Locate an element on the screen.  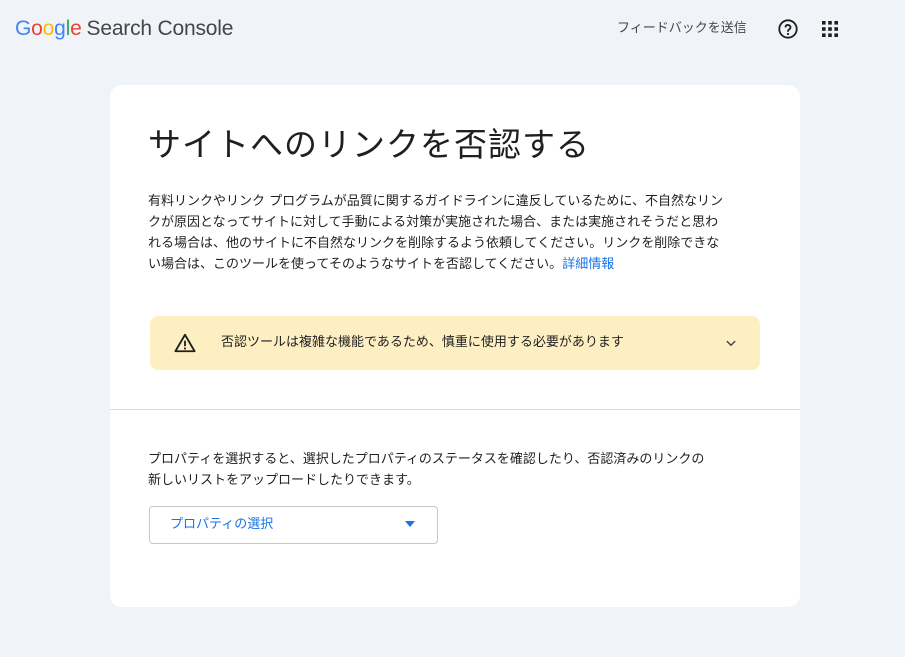
google-search-console-logo: Google Search Console is located at coordinates (124, 29).